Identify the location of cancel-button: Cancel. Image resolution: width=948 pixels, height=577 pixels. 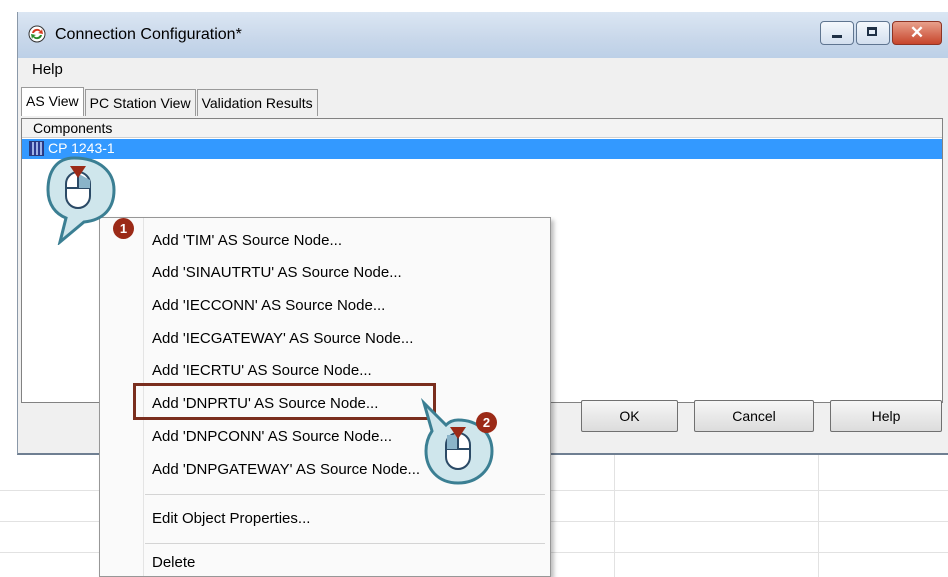
(754, 416).